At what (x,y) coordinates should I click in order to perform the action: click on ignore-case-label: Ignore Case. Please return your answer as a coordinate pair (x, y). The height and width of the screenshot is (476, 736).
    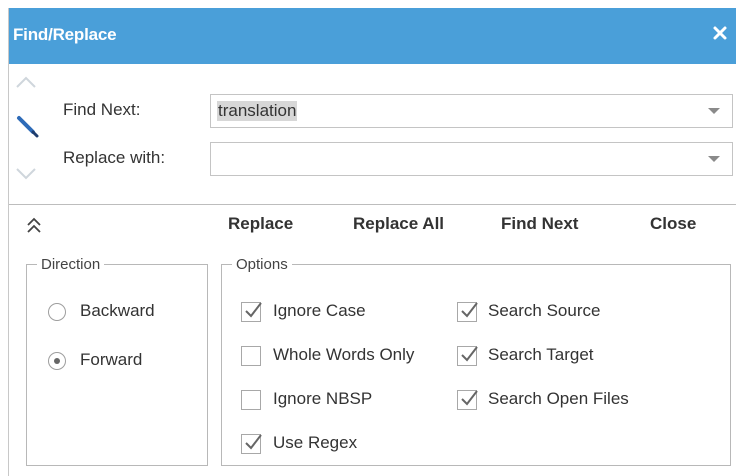
    Looking at the image, I should click on (319, 311).